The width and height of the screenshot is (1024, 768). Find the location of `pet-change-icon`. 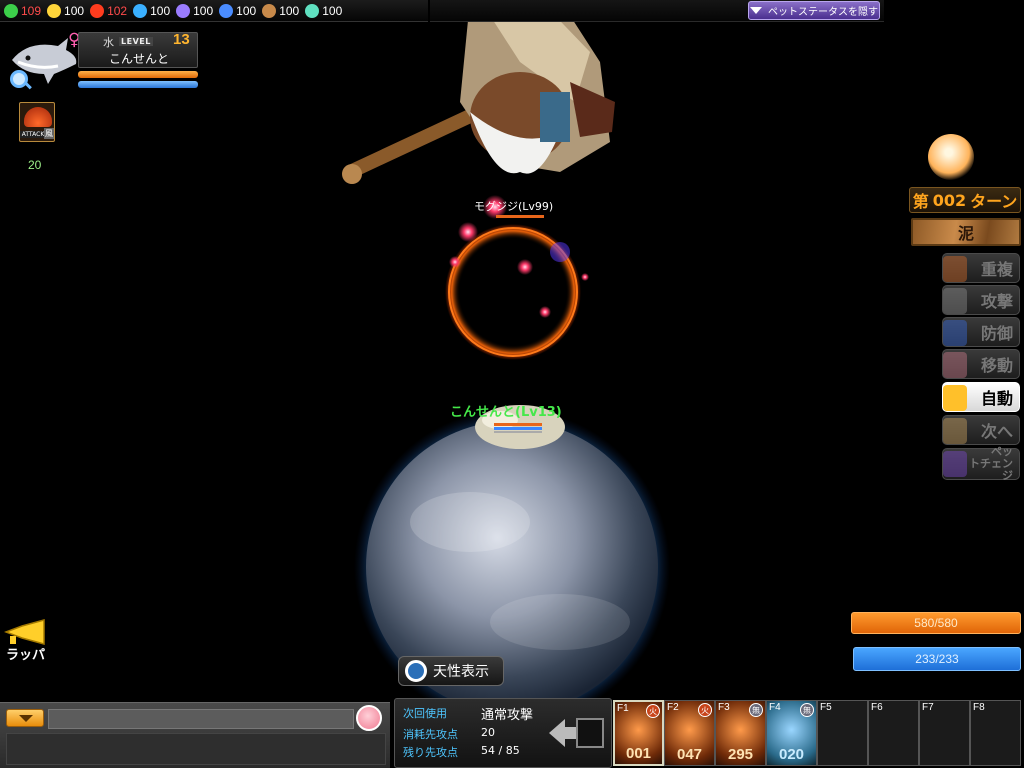

pet-change-icon is located at coordinates (955, 464).